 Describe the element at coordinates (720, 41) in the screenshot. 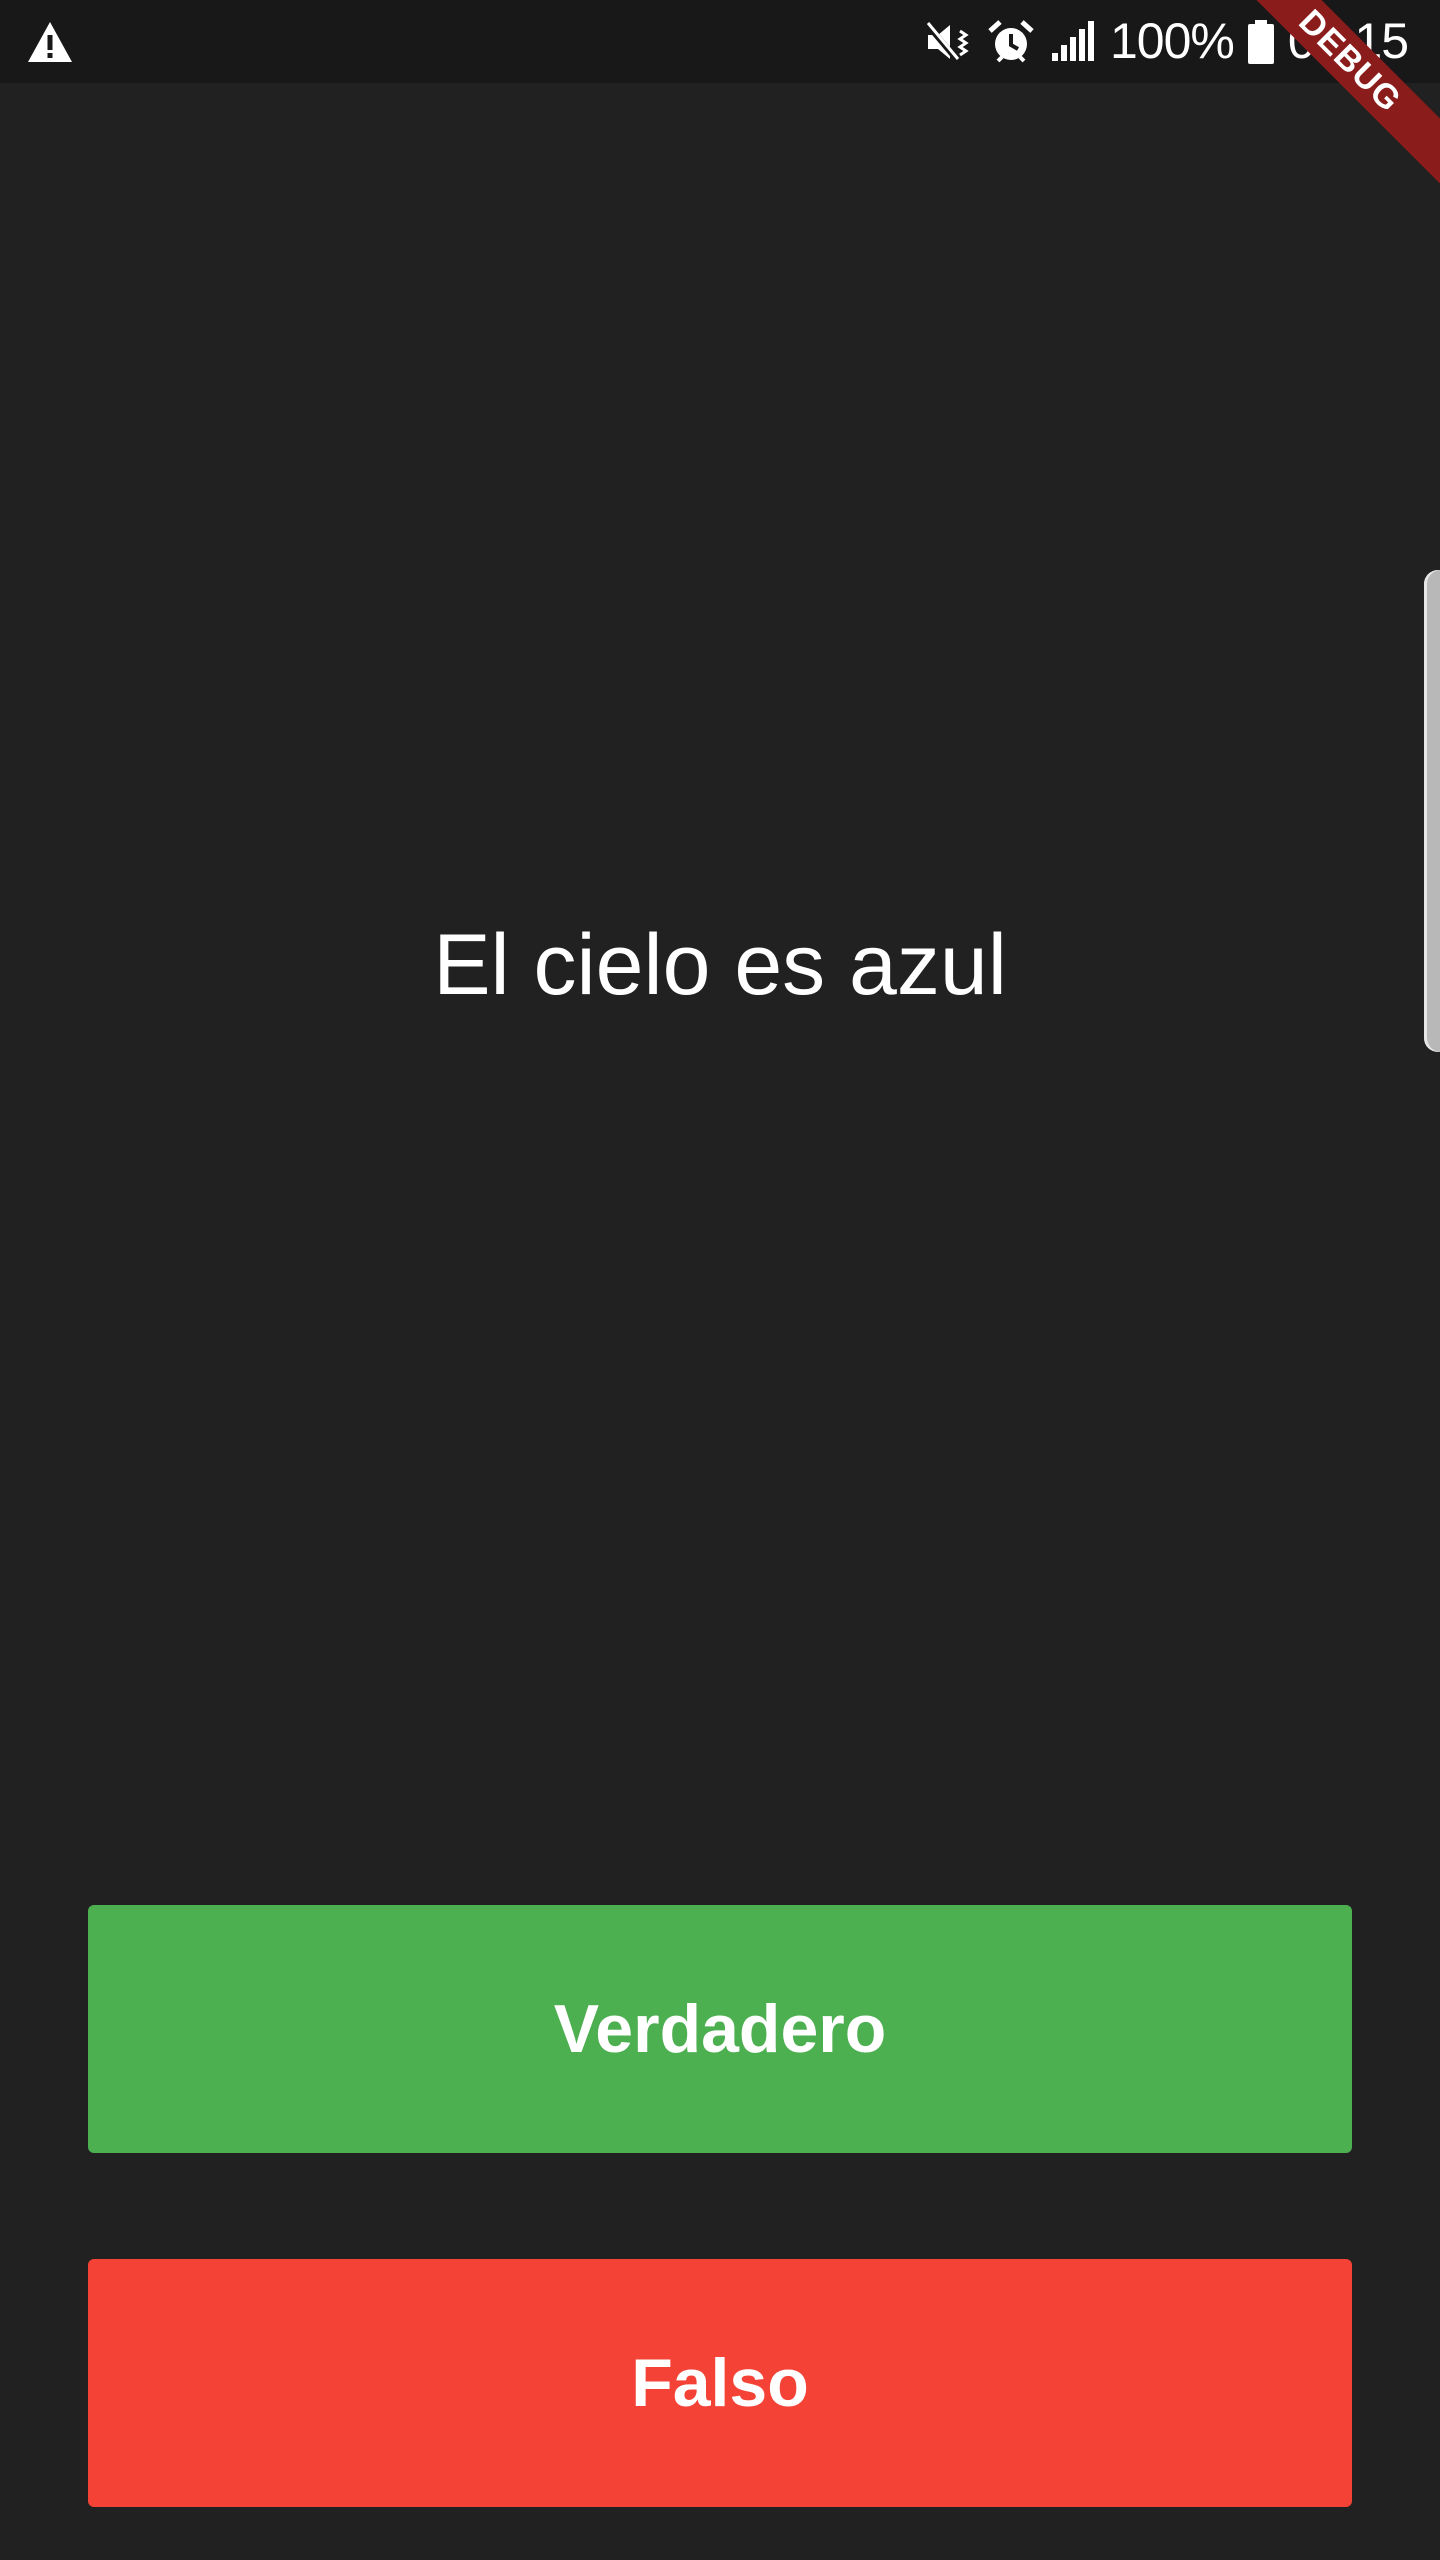

I see `status-bar: 100% 06:15` at that location.